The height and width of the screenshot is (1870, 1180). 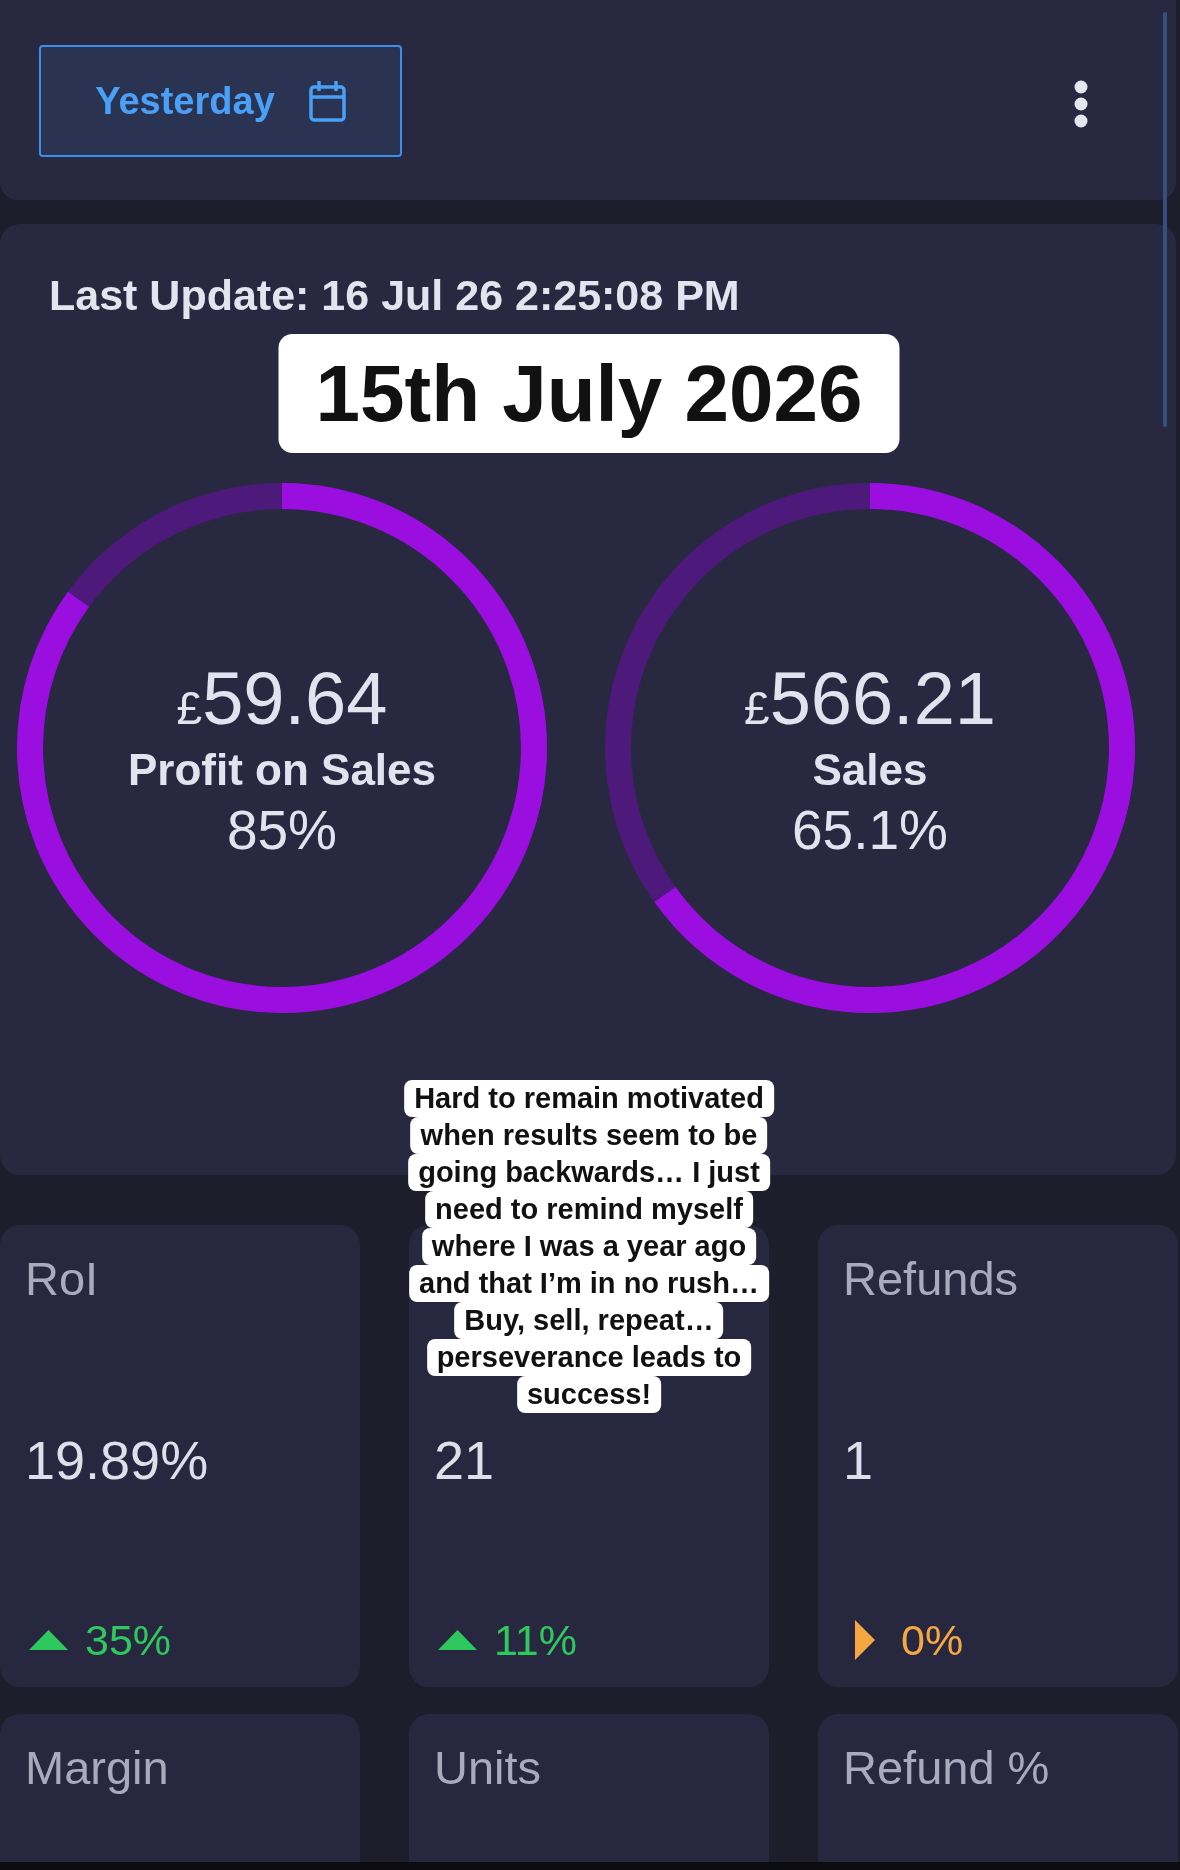 What do you see at coordinates (62, 1279) in the screenshot?
I see `kpi-title: RoI` at bounding box center [62, 1279].